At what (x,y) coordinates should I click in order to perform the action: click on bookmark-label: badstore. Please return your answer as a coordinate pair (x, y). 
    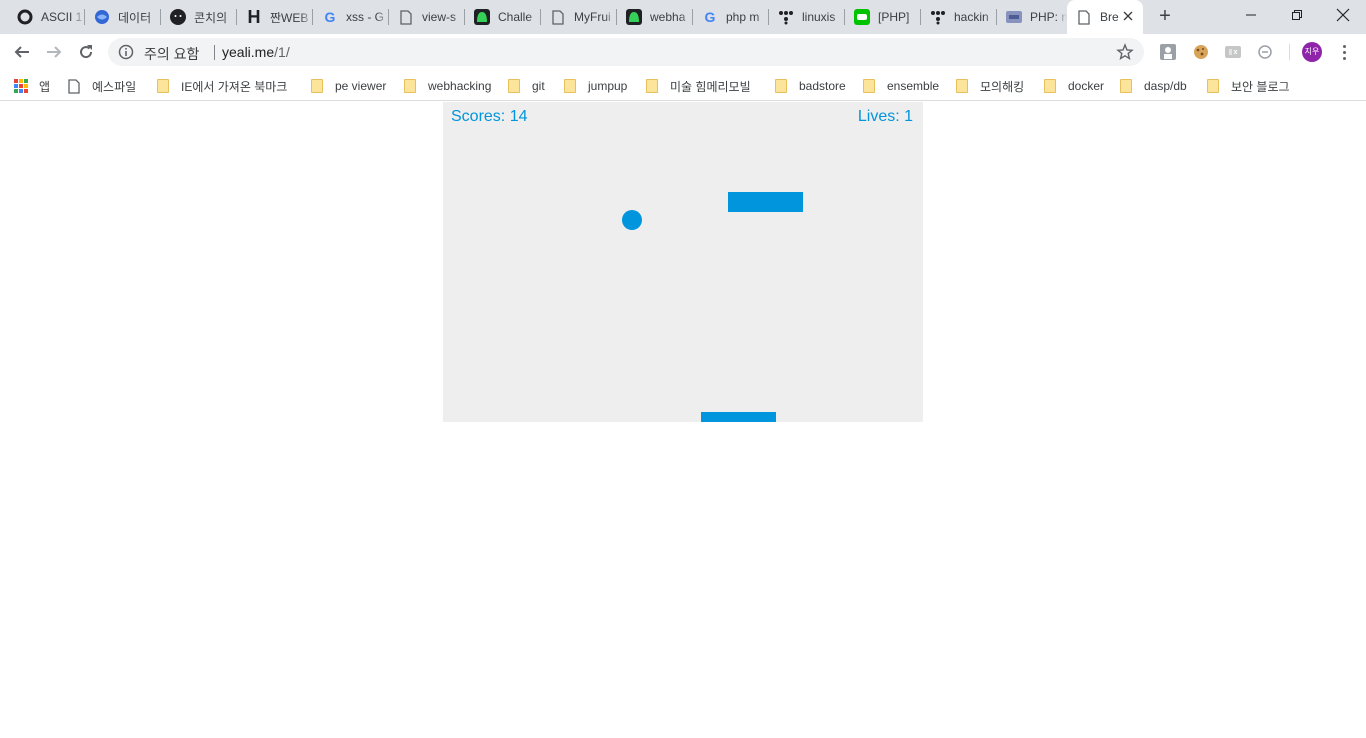
    Looking at the image, I should click on (822, 86).